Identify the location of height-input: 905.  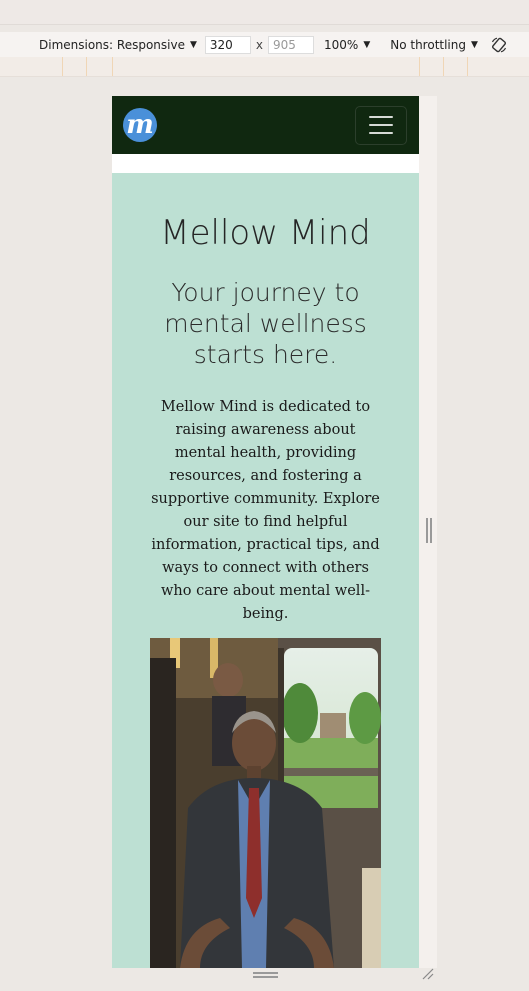
(291, 44).